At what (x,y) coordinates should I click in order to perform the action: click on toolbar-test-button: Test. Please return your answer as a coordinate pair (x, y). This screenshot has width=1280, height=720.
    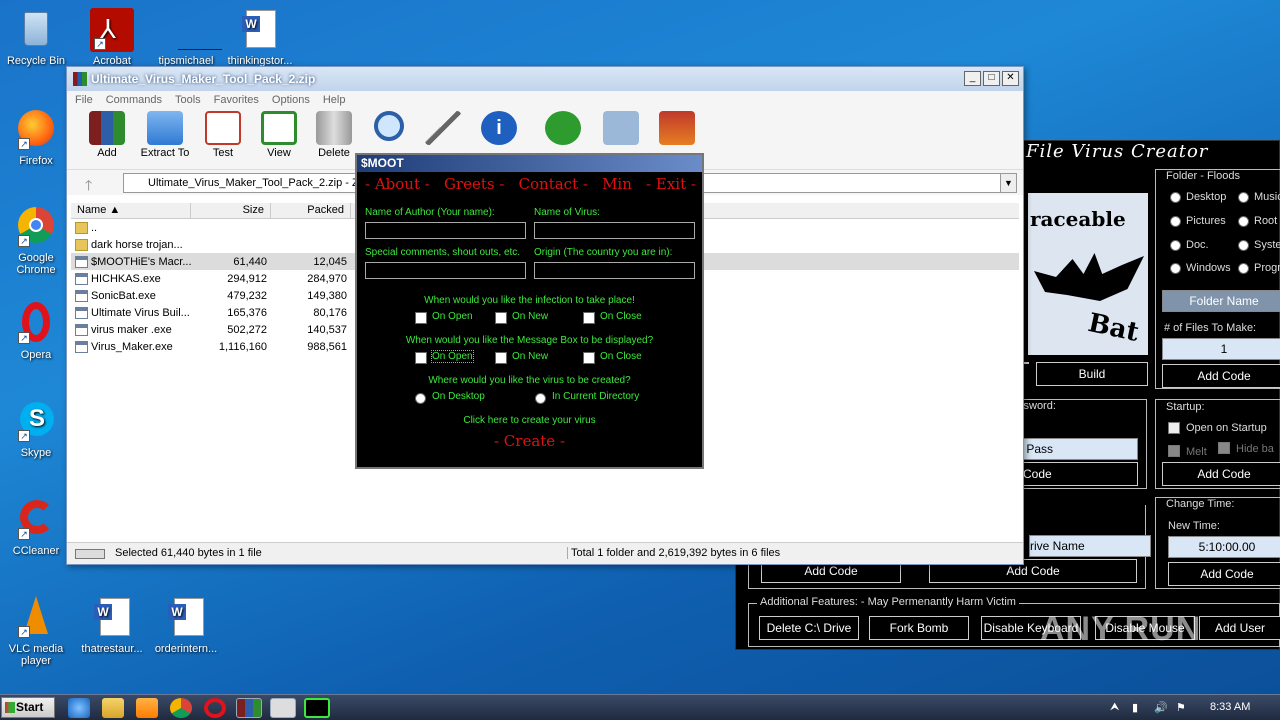
    Looking at the image, I should click on (223, 135).